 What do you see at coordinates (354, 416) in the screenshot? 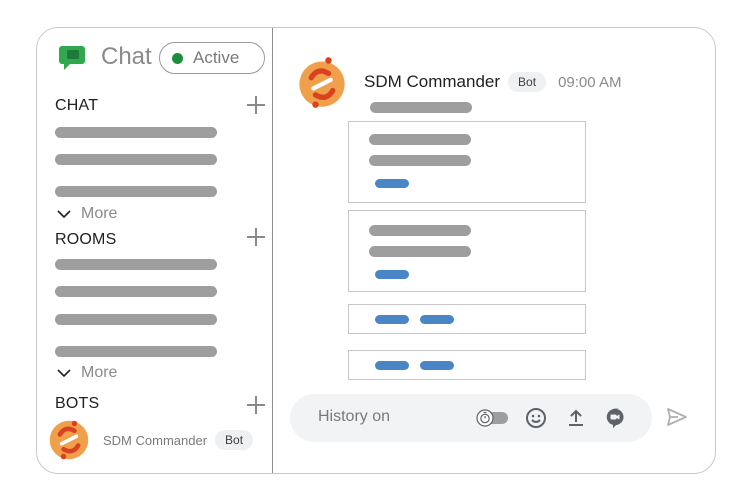
I see `composer-placeholder: History on` at bounding box center [354, 416].